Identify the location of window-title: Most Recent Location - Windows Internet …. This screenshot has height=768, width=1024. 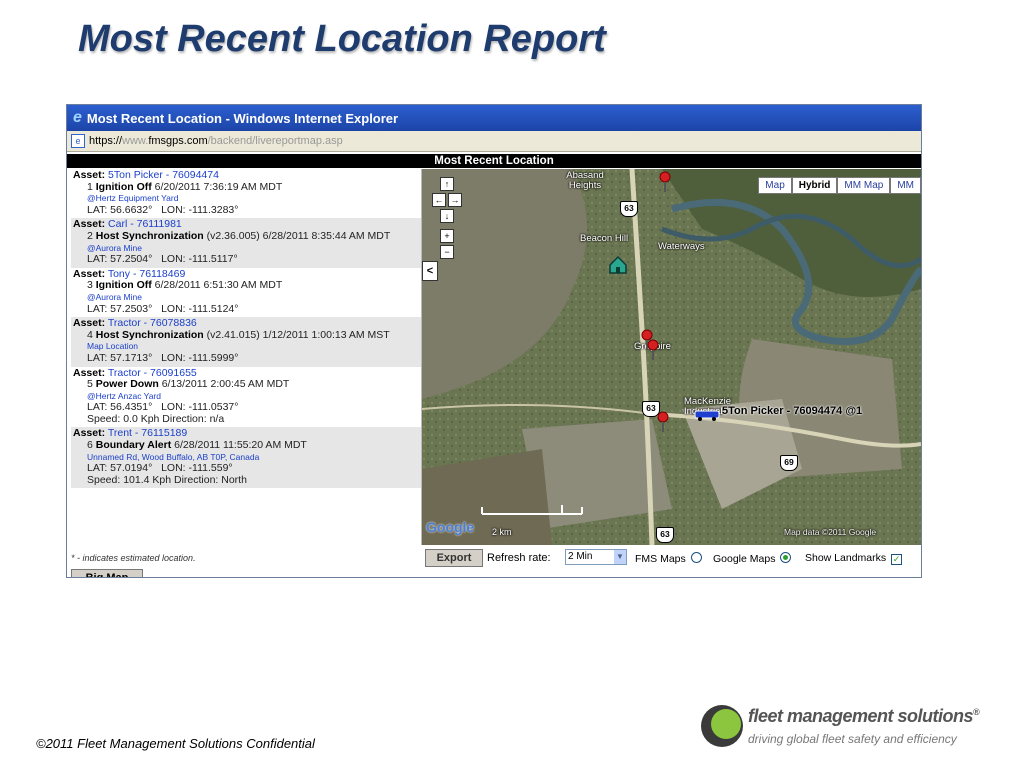
(242, 118).